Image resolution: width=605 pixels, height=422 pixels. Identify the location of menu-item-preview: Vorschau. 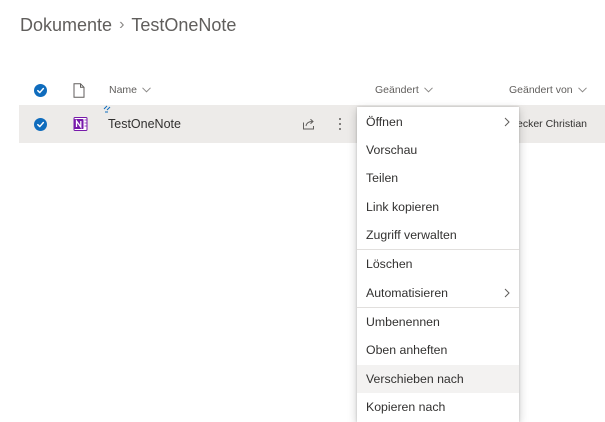
(438, 150).